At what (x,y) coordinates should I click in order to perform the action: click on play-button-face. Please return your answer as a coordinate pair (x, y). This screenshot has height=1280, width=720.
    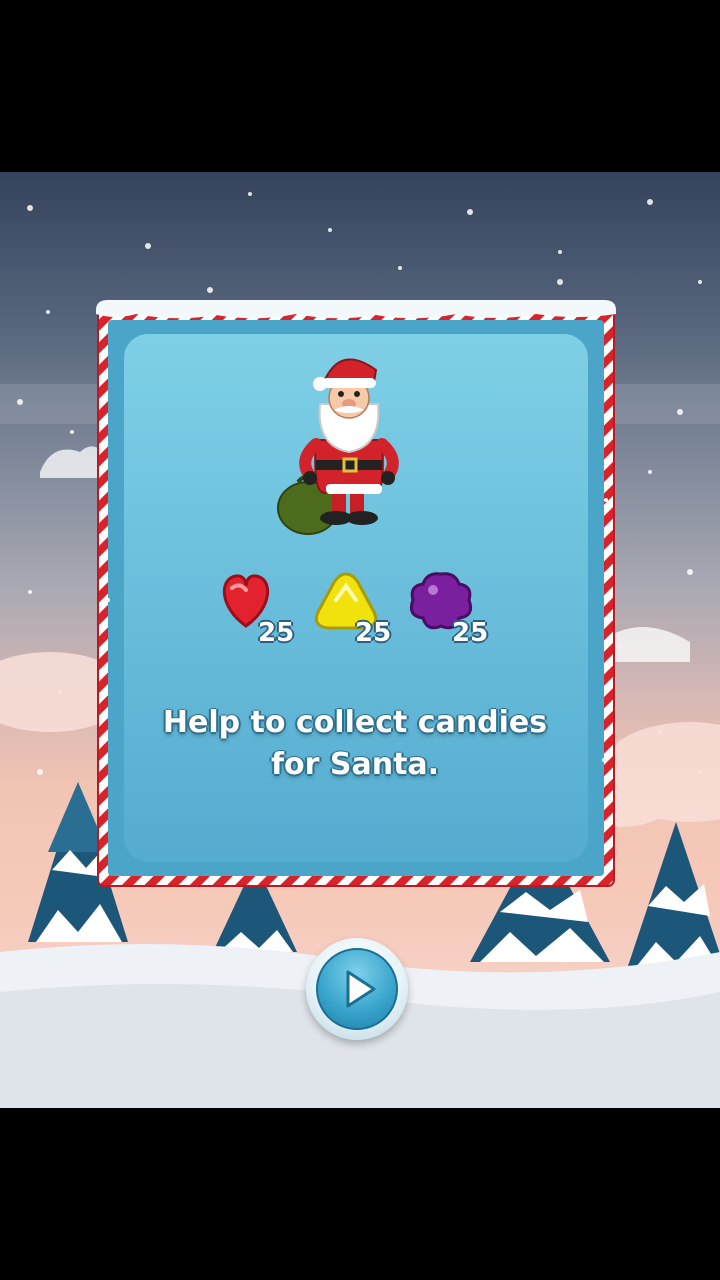
    Looking at the image, I should click on (357, 989).